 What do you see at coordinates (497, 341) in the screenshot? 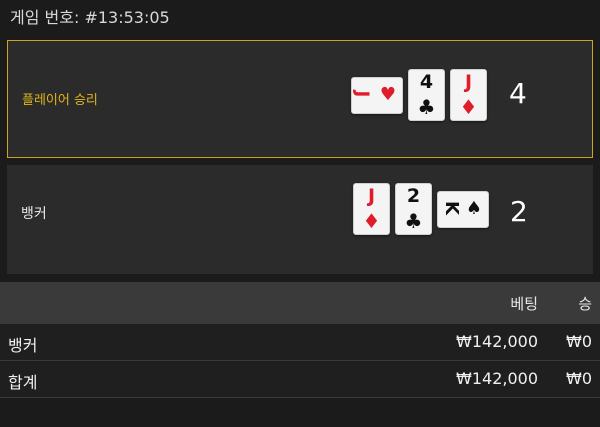
I see `bet-amount: ₩142,000` at bounding box center [497, 341].